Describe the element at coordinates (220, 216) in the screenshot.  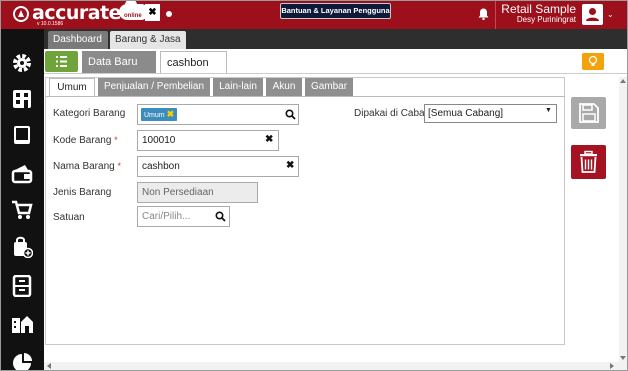
I see `satuan-search-icon` at that location.